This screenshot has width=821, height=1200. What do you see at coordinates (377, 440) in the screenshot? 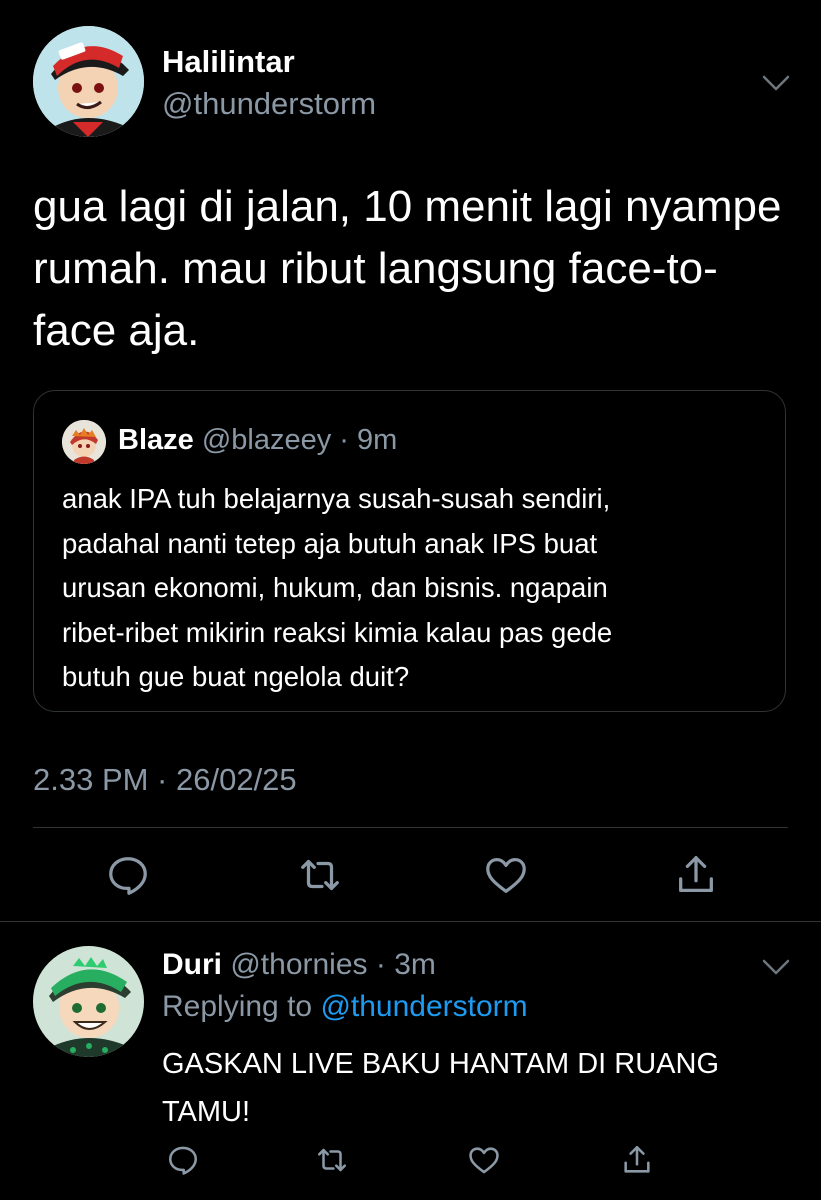
I see `quote-time: 9m` at bounding box center [377, 440].